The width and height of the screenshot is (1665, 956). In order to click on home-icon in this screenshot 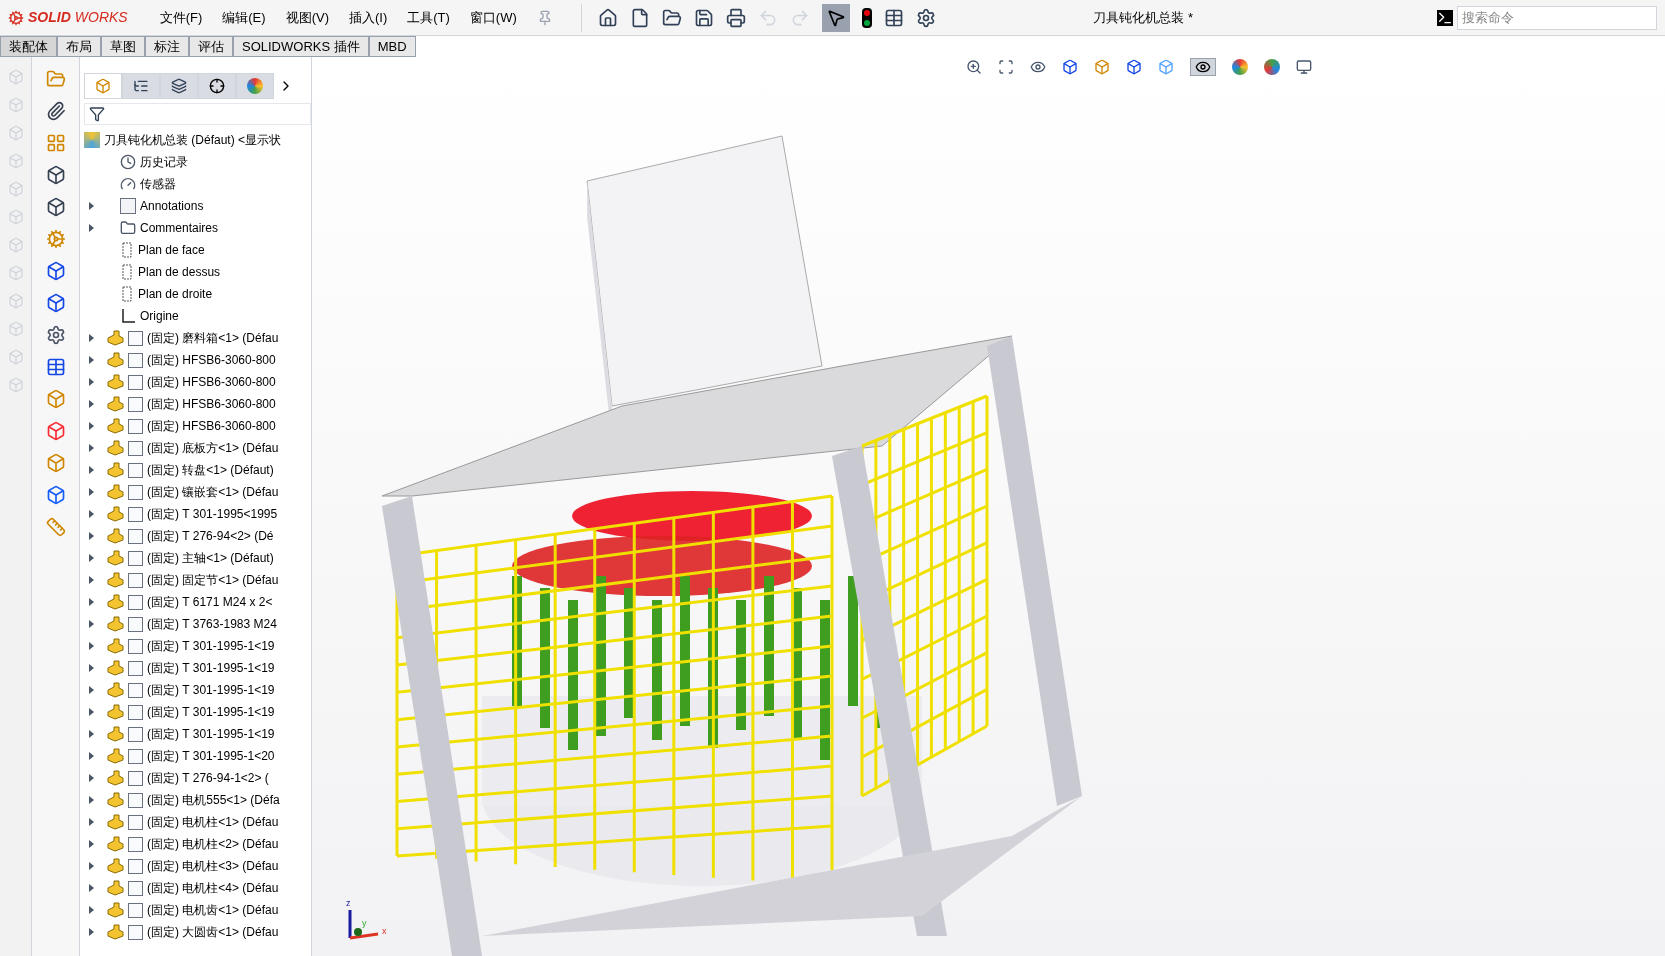, I will do `click(607, 17)`.